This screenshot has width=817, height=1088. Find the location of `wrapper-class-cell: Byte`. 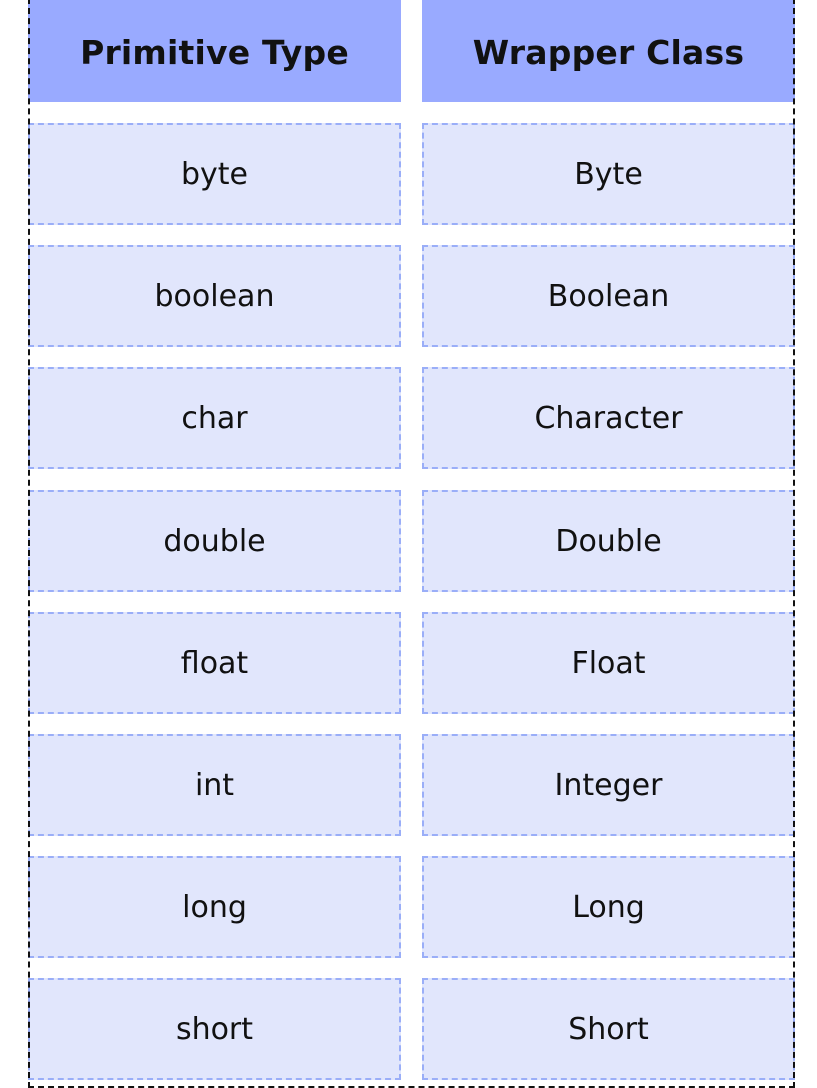

wrapper-class-cell: Byte is located at coordinates (608, 174).